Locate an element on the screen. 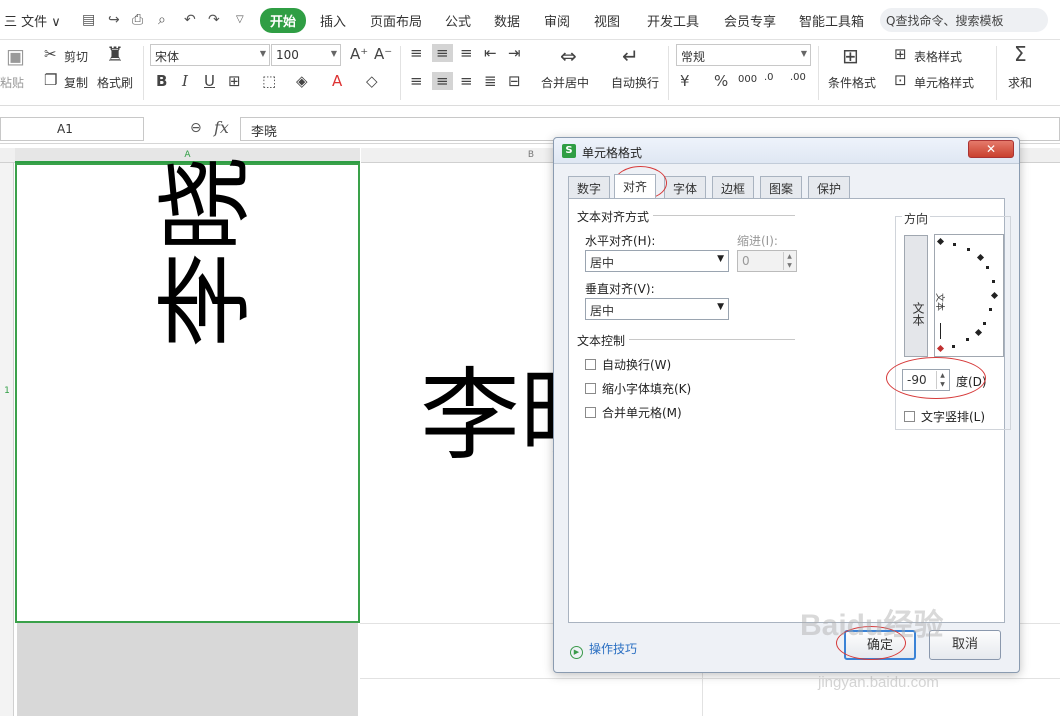 This screenshot has width=1060, height=716. decrease-decimal-icon: .00 is located at coordinates (798, 77).